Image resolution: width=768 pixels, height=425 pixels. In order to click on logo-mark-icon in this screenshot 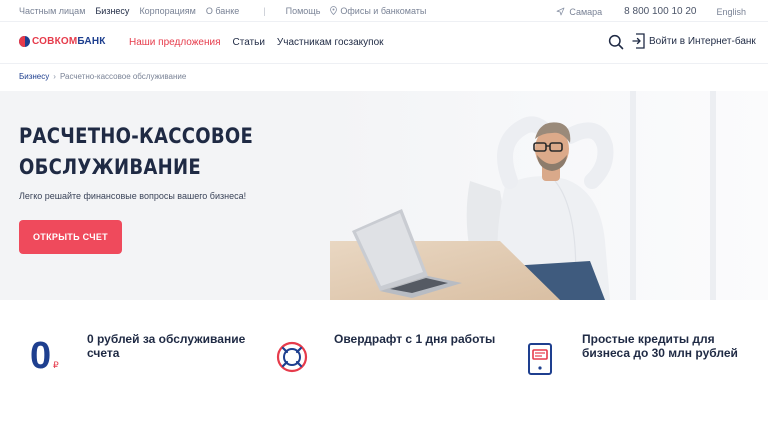, I will do `click(24, 41)`.